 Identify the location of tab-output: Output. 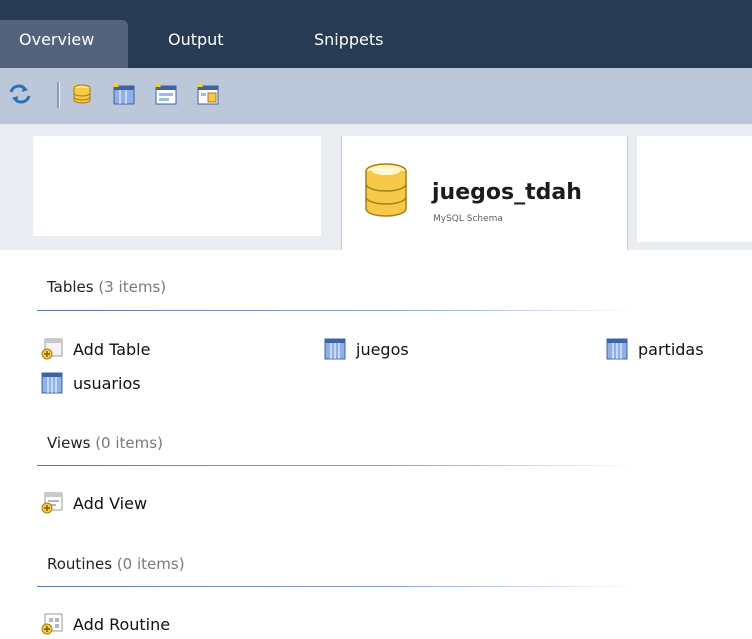
(196, 44).